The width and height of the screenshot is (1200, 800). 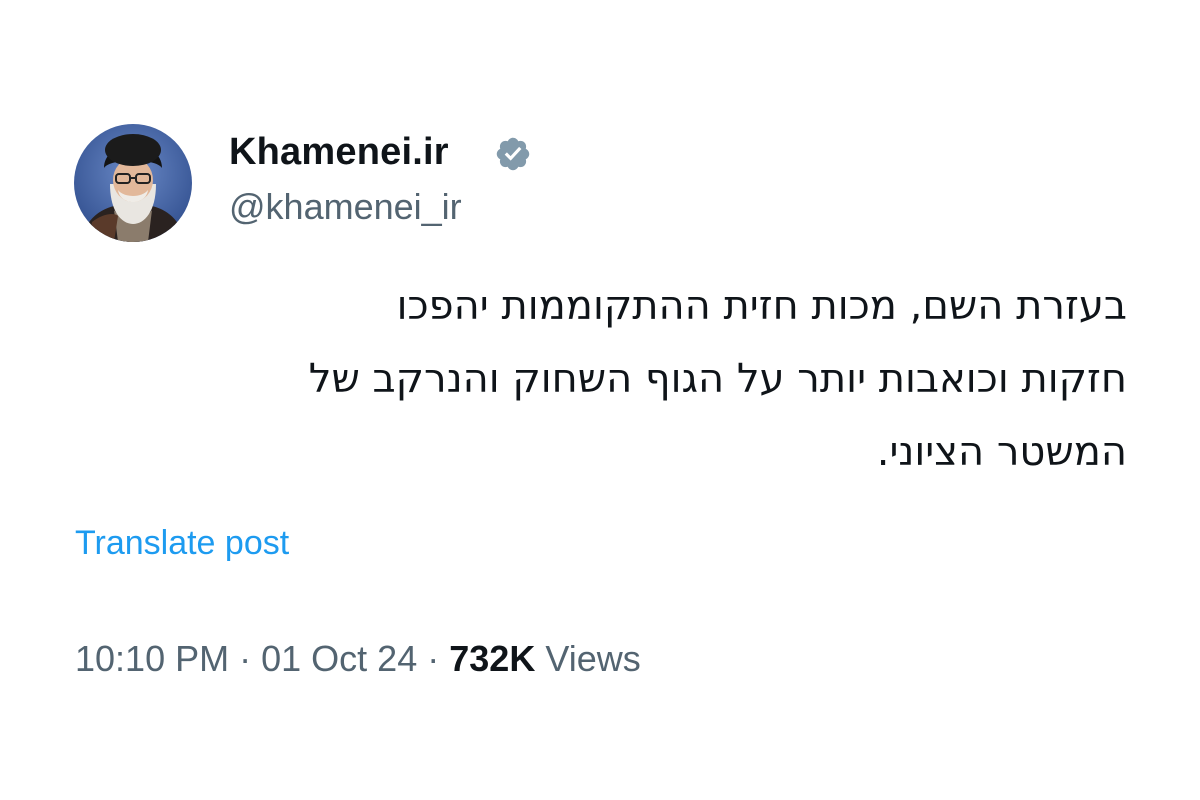 I want to click on post-text-line: בעזרת השם, מכות חזית ההתקוממות יהפכו, so click(x=761, y=306).